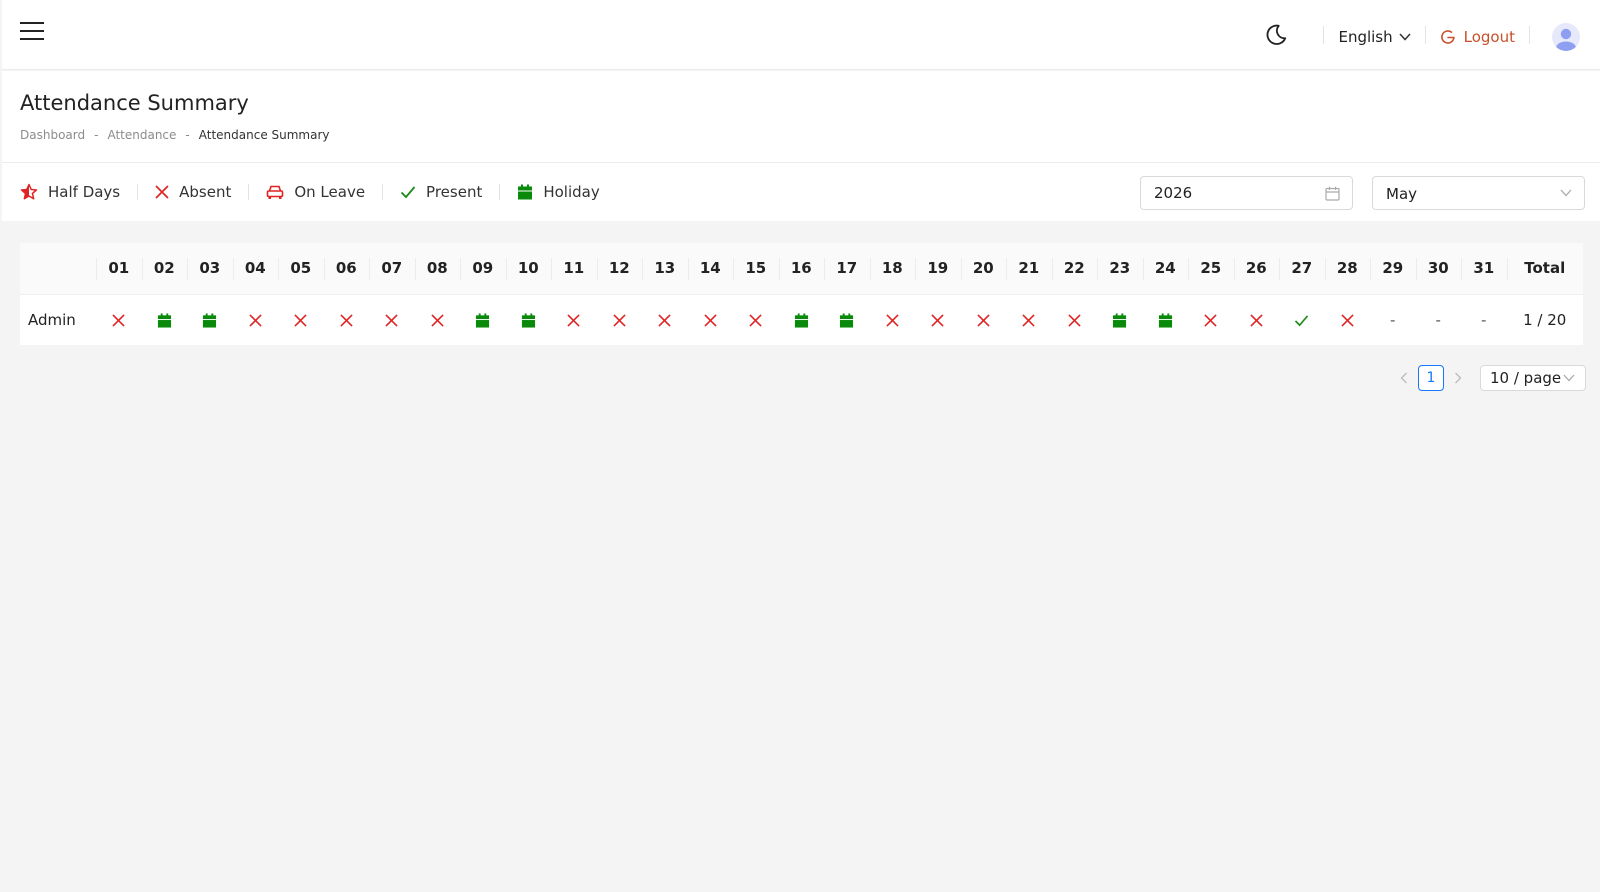 Image resolution: width=1600 pixels, height=892 pixels. Describe the element at coordinates (437, 269) in the screenshot. I see `header-day-08: 08` at that location.